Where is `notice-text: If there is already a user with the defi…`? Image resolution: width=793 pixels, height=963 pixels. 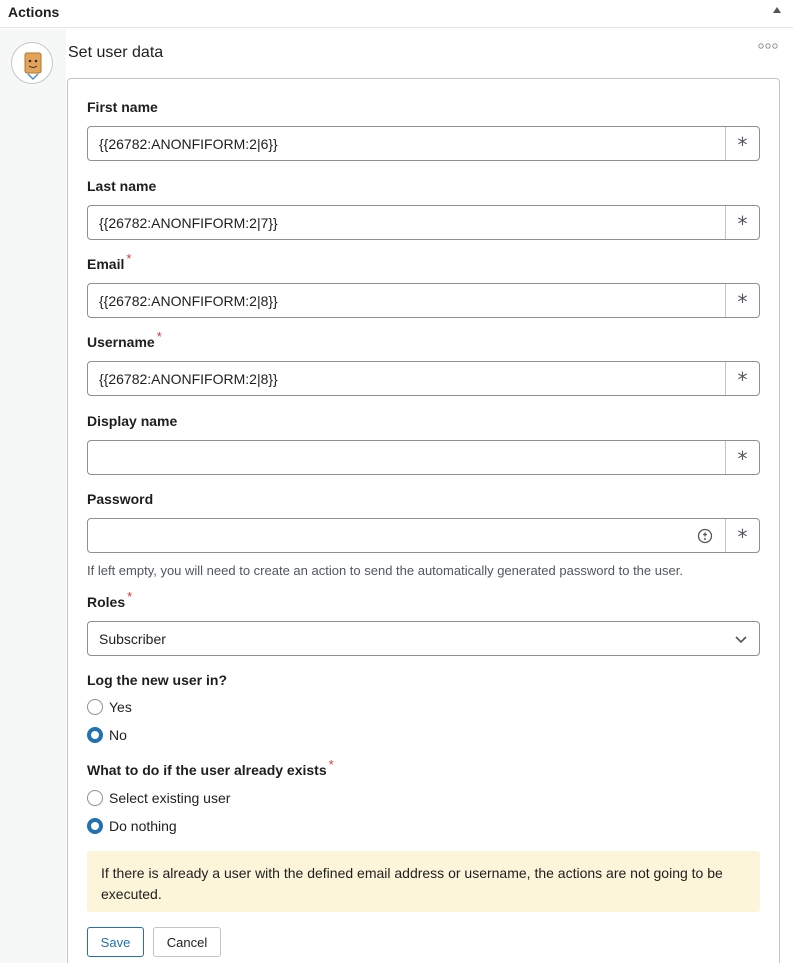 notice-text: If there is already a user with the defi… is located at coordinates (412, 883).